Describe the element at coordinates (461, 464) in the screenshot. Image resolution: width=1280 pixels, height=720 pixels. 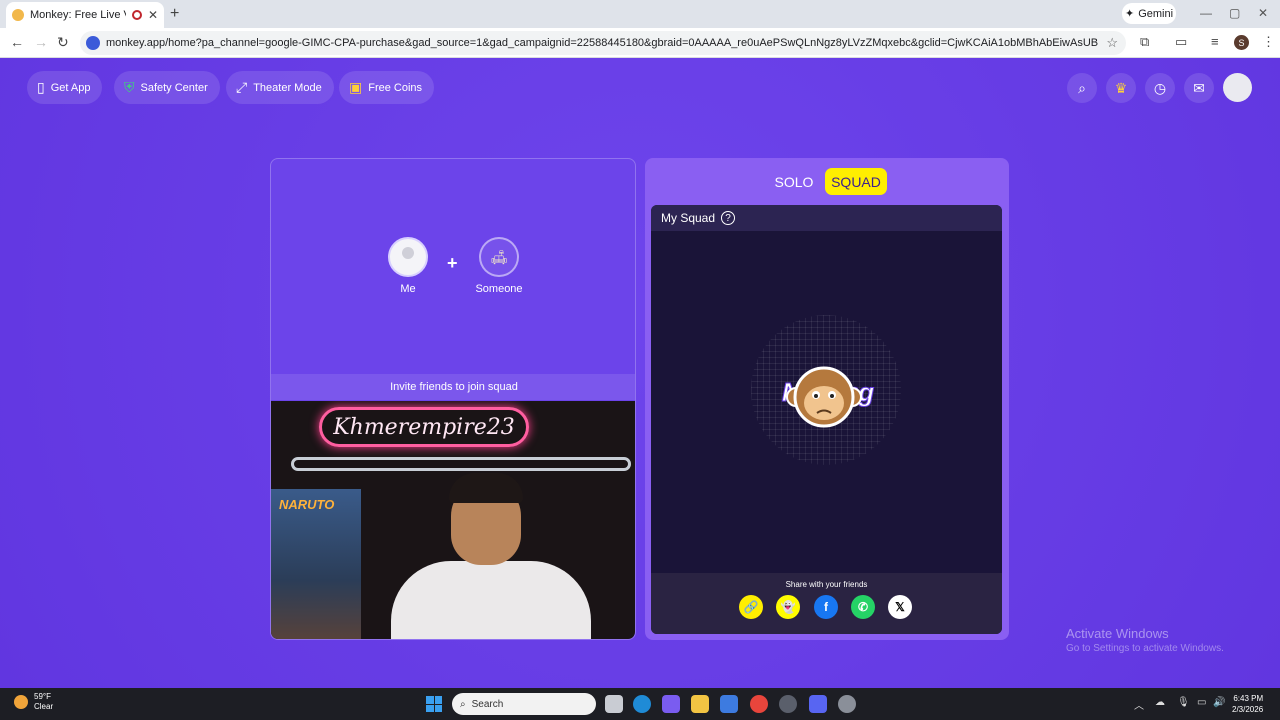
I see `neon-light-strip` at that location.